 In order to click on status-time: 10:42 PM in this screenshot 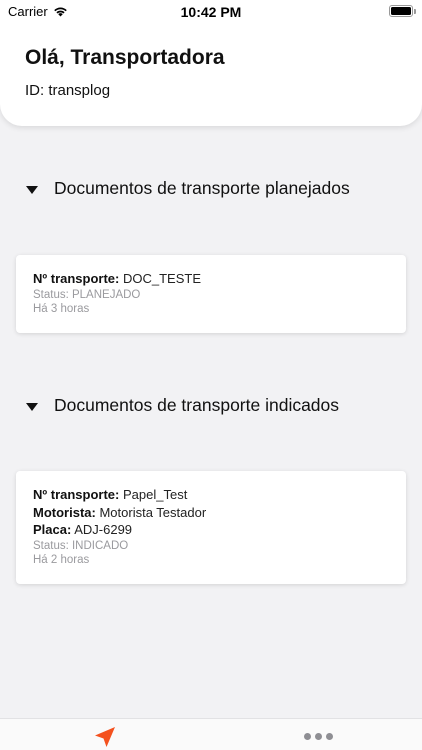, I will do `click(211, 12)`.